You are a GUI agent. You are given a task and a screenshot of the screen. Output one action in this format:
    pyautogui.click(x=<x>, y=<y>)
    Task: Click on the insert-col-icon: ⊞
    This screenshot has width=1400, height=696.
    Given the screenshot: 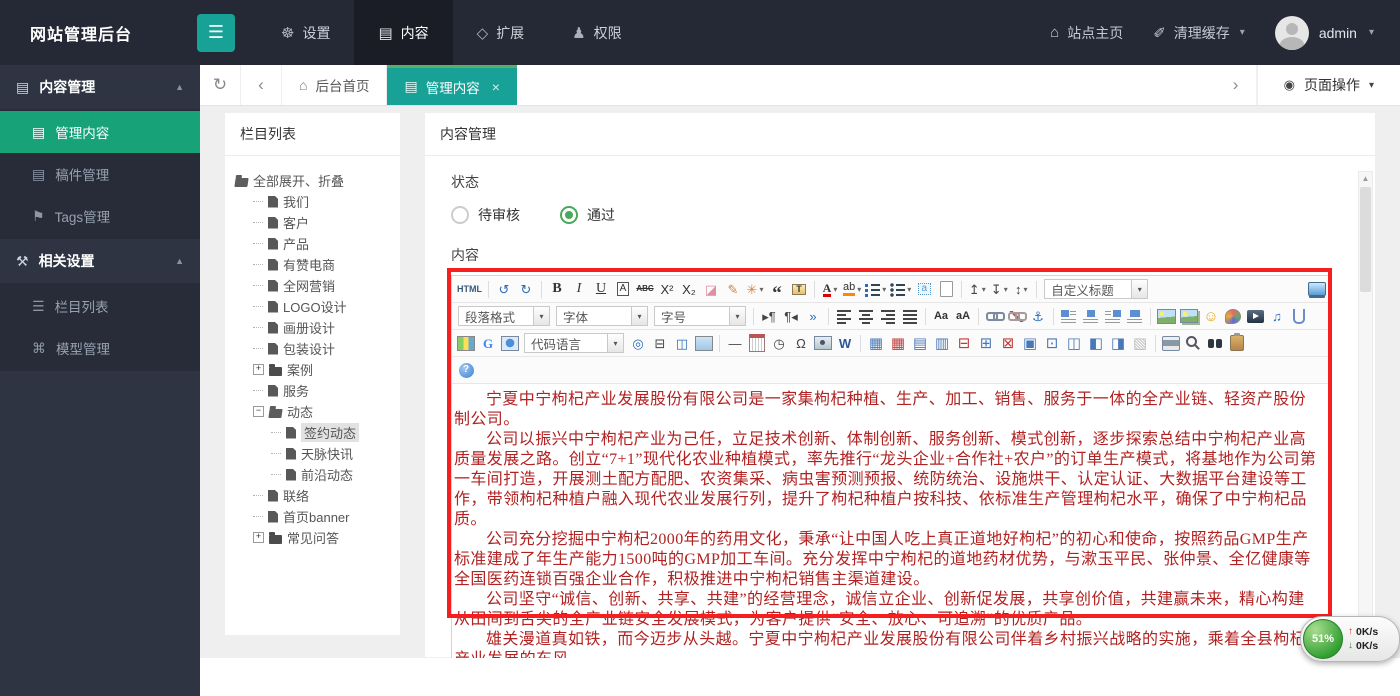 What is the action you would take?
    pyautogui.click(x=986, y=343)
    